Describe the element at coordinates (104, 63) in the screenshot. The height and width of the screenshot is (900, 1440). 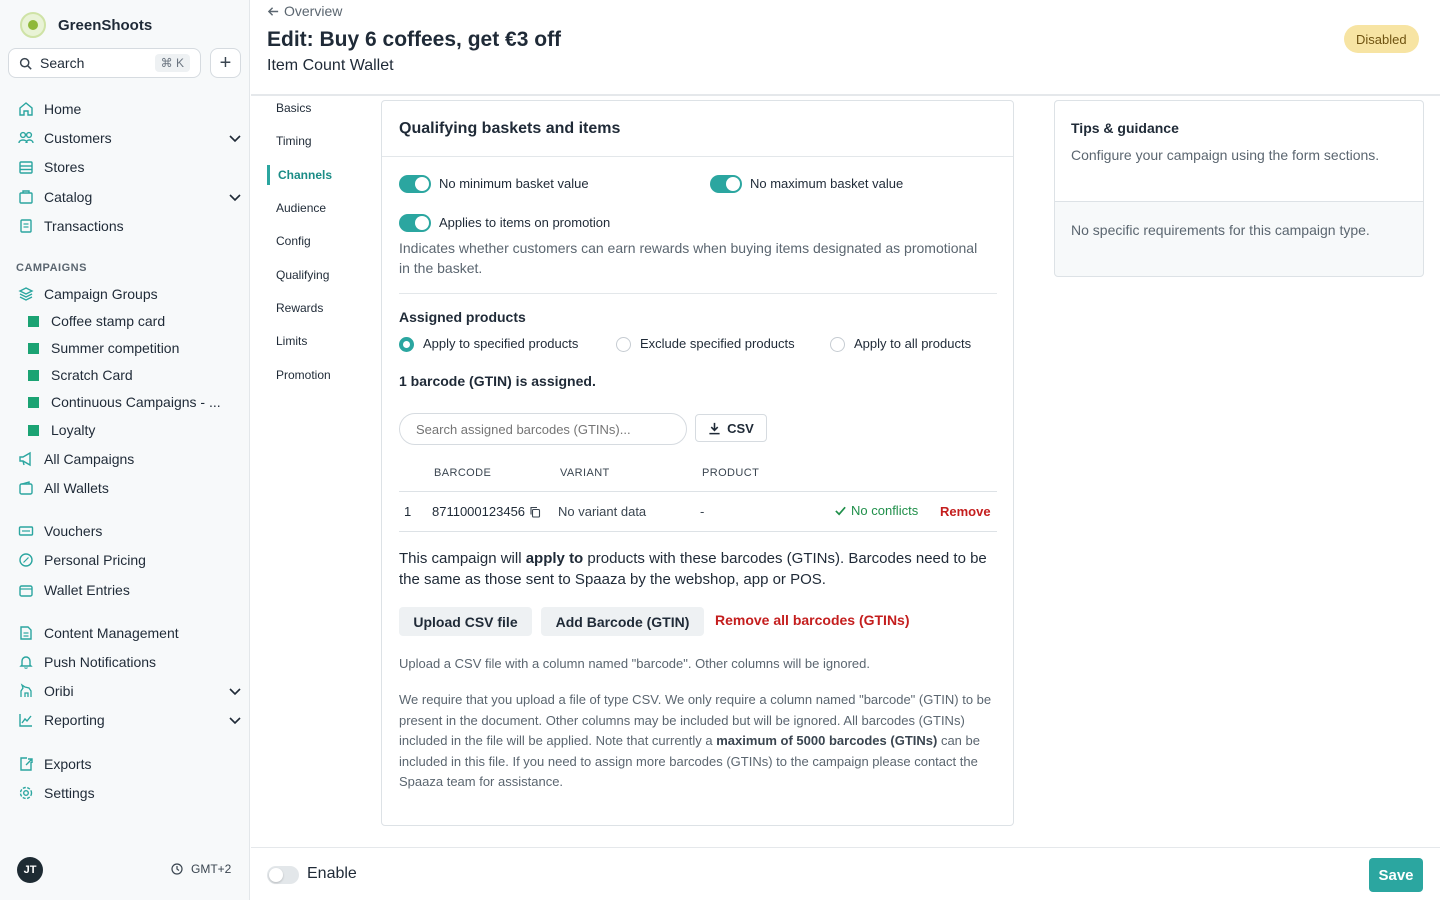
I see `sidebar-search: Search ⌘ K` at that location.